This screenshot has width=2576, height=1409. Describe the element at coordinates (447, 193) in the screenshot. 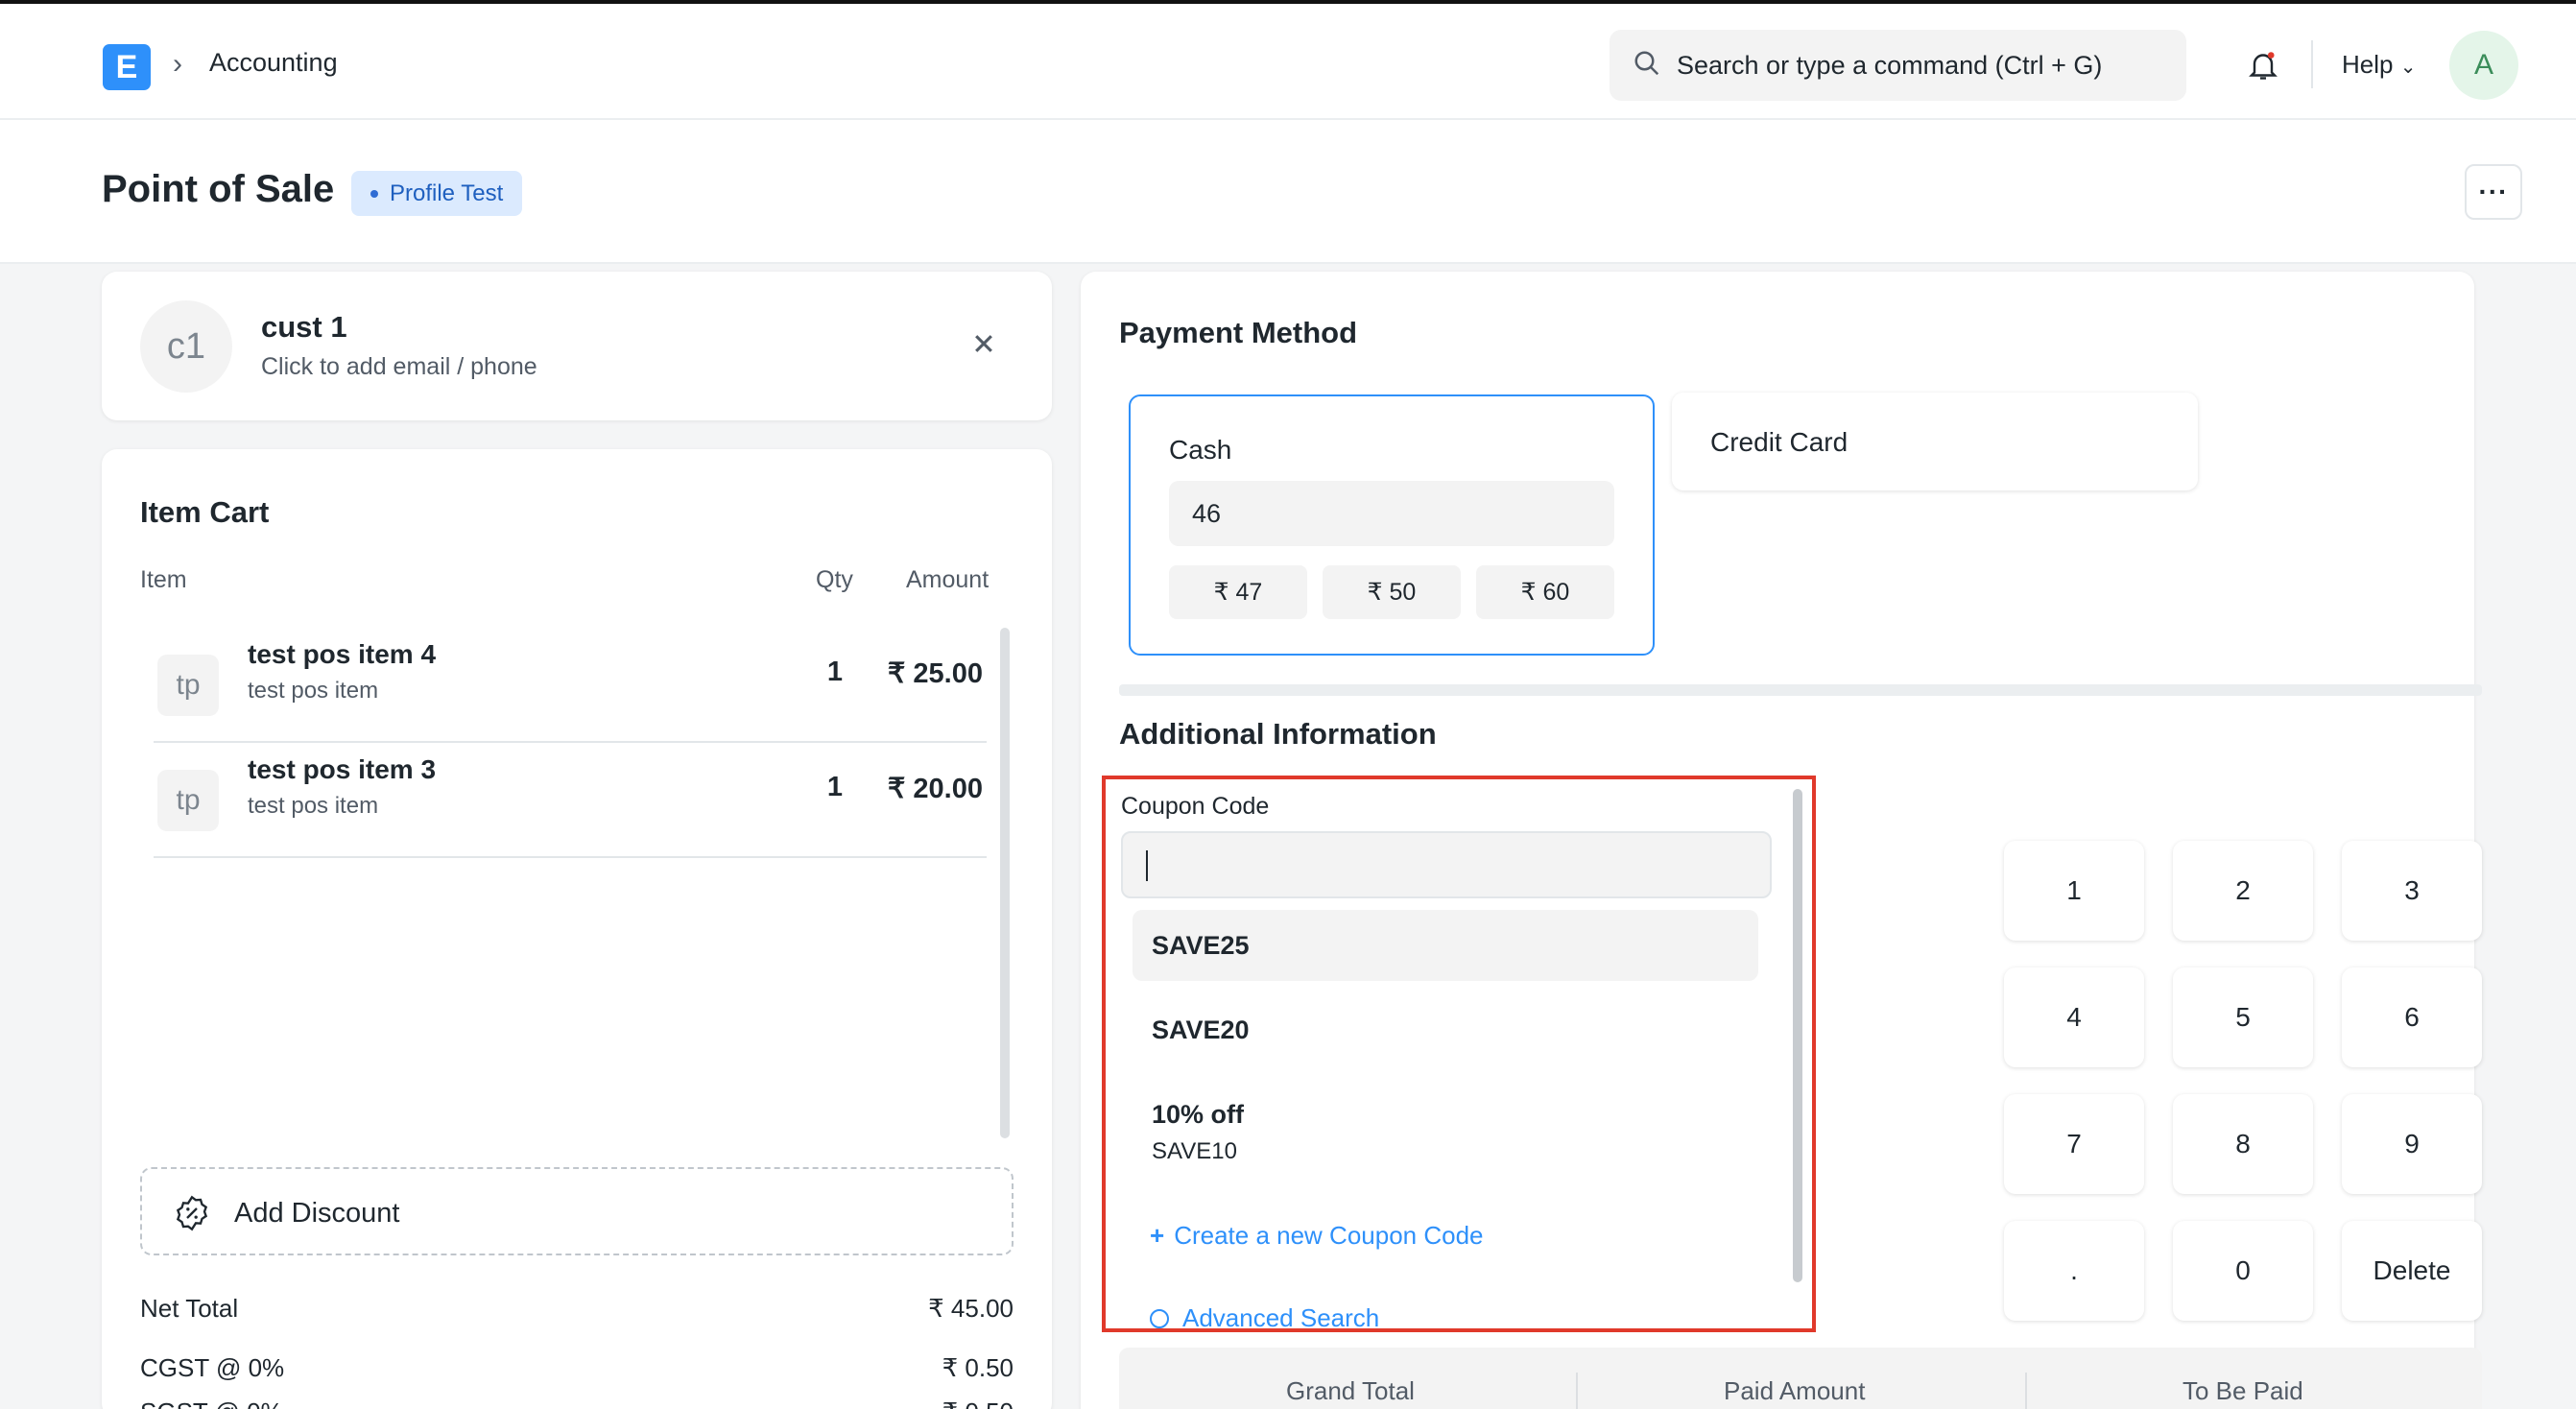

I see `profile-badge-label: Profile Test` at that location.